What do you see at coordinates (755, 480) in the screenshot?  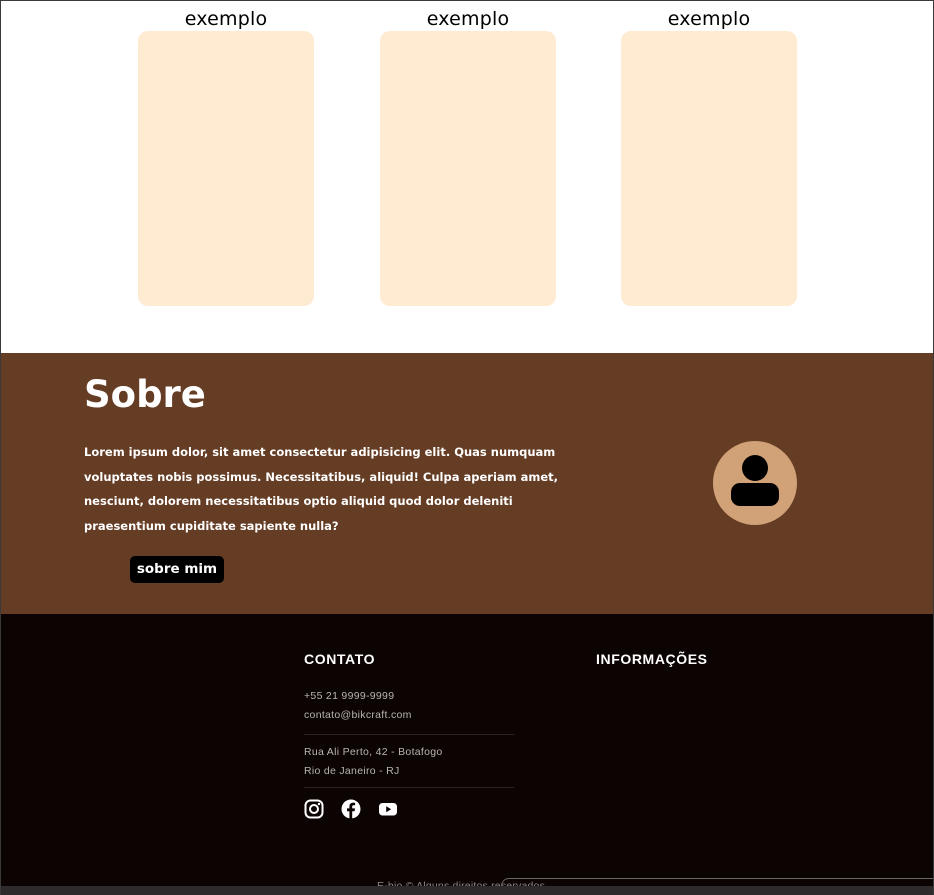 I see `user-icon` at bounding box center [755, 480].